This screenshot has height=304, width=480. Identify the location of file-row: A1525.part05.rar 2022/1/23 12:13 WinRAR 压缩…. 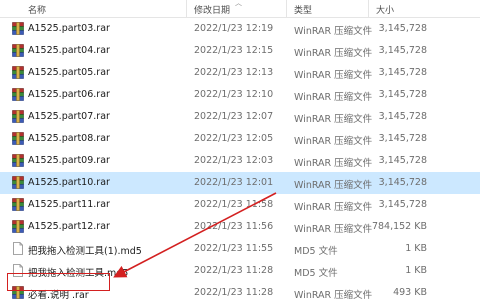
(240, 73).